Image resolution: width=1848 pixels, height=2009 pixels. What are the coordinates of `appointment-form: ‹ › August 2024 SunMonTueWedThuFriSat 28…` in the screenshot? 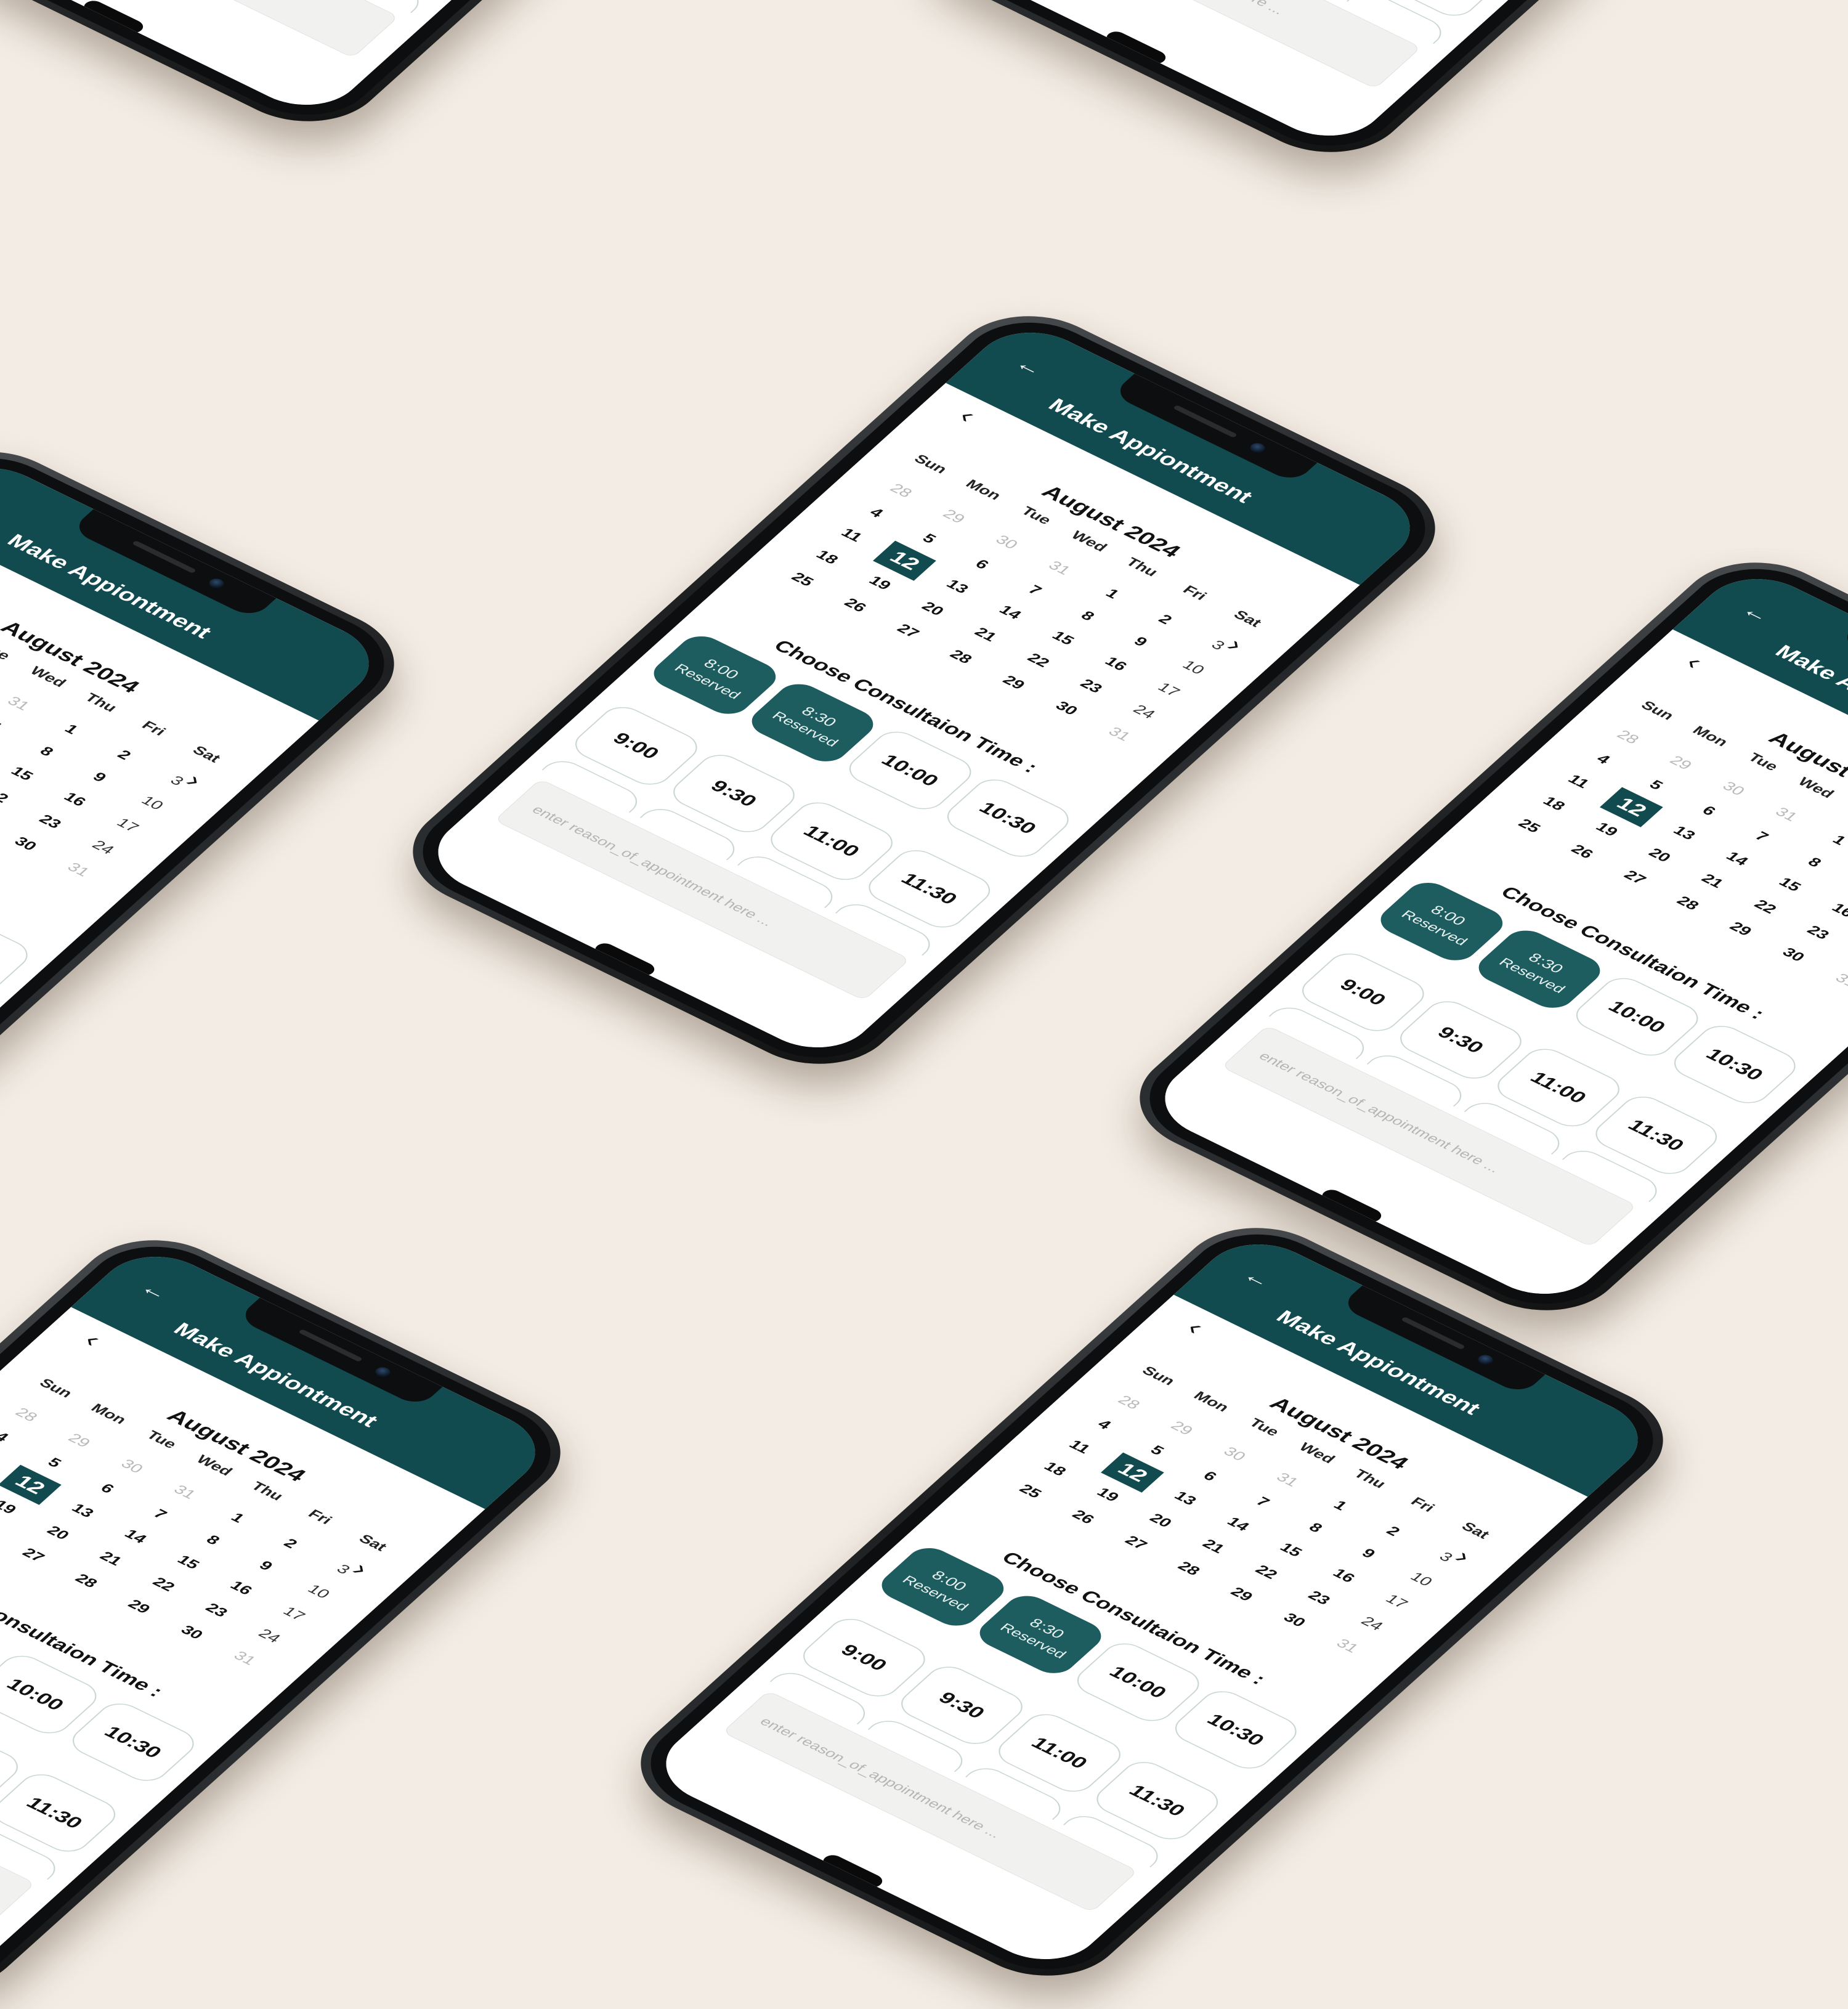 It's located at (1494, 969).